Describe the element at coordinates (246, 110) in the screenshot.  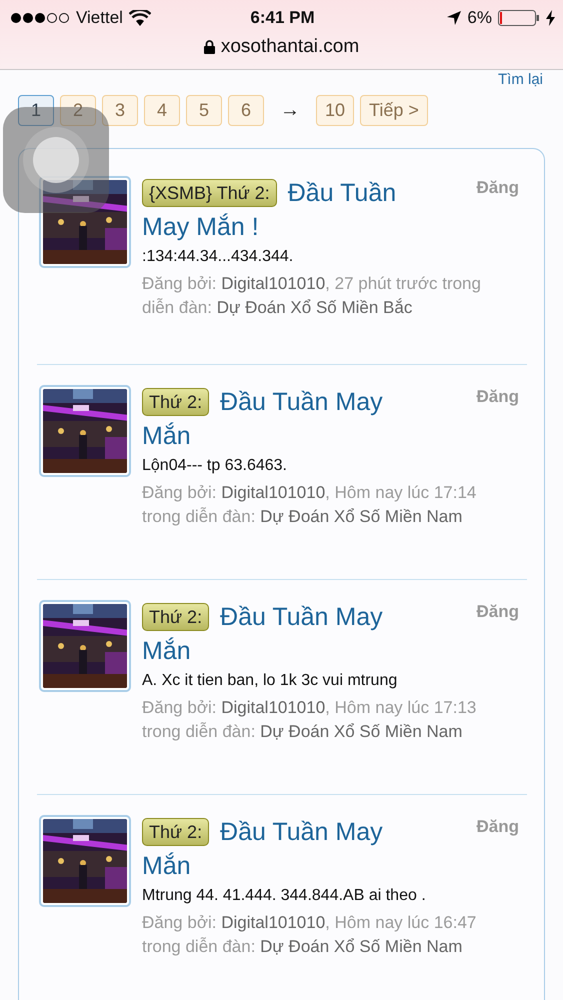
I see `page-button: 6` at that location.